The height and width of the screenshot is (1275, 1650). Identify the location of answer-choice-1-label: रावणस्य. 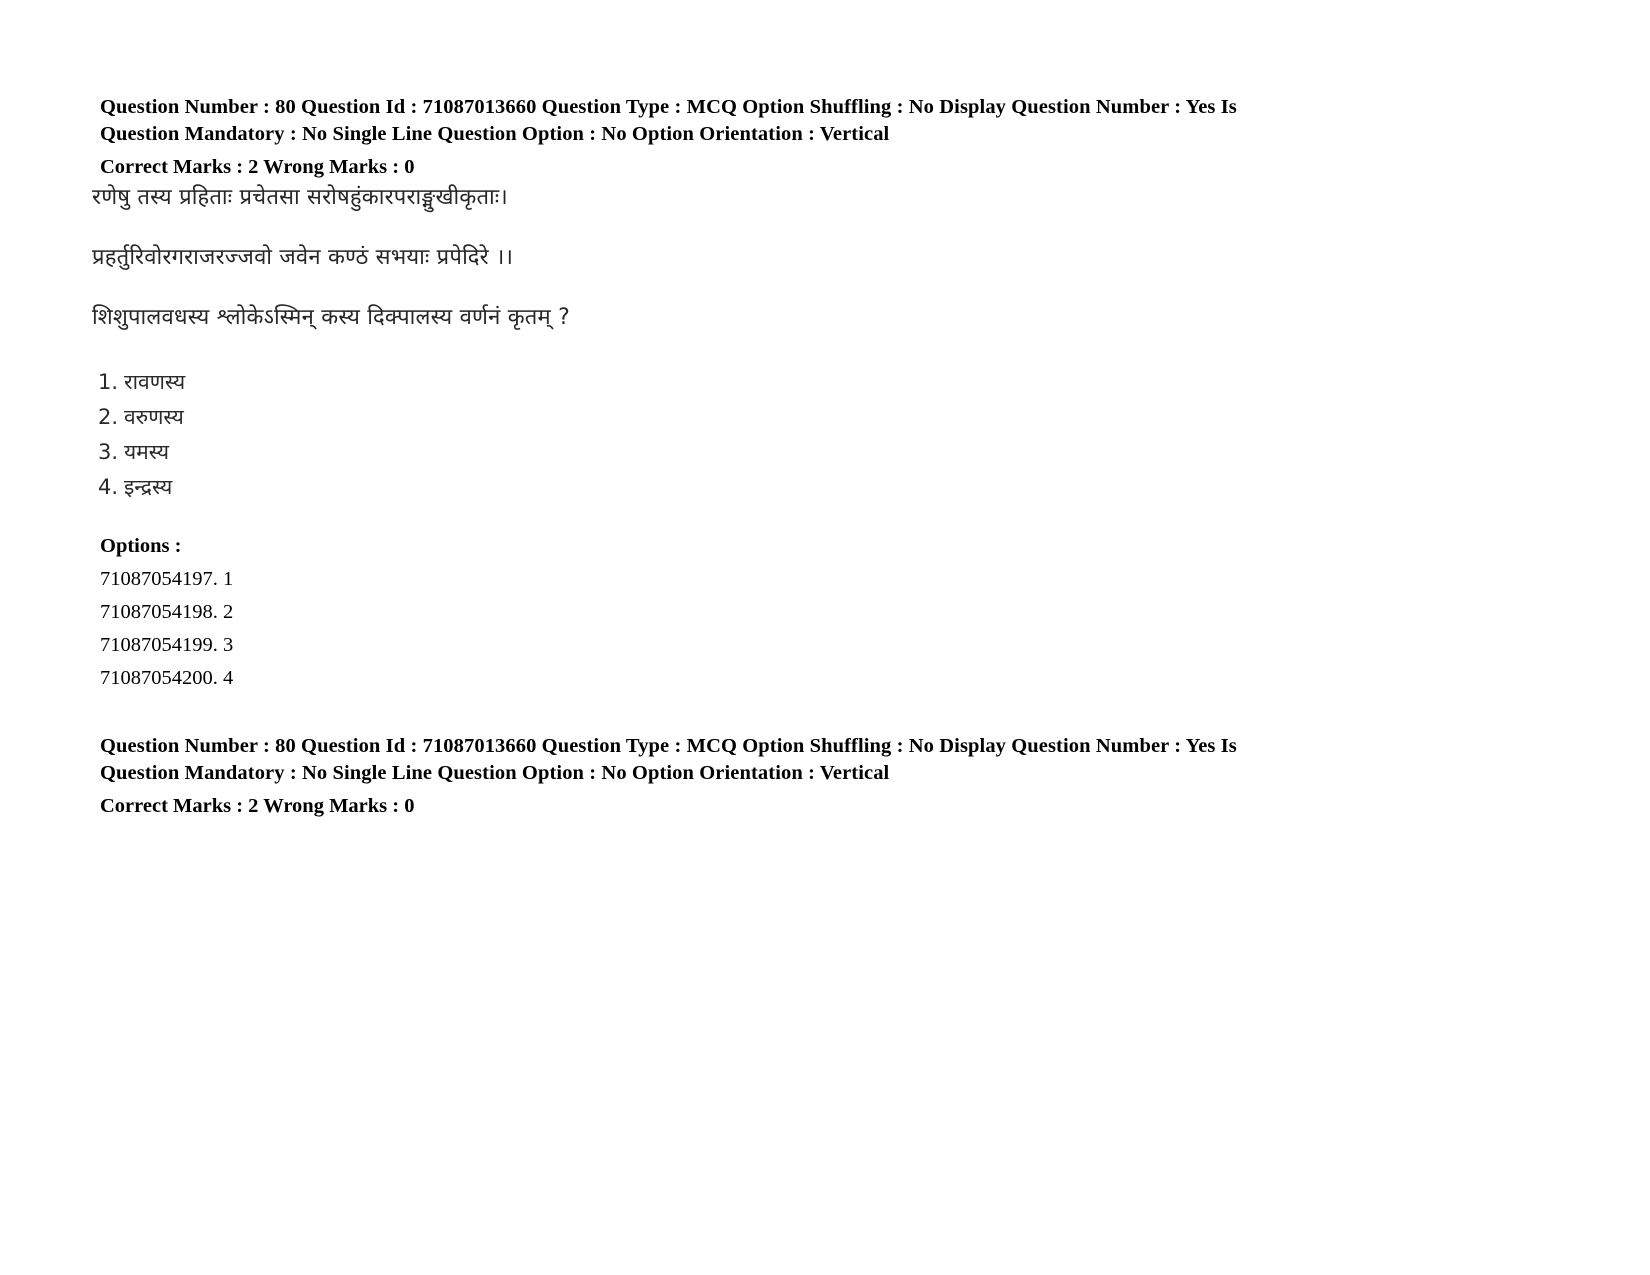
(155, 382).